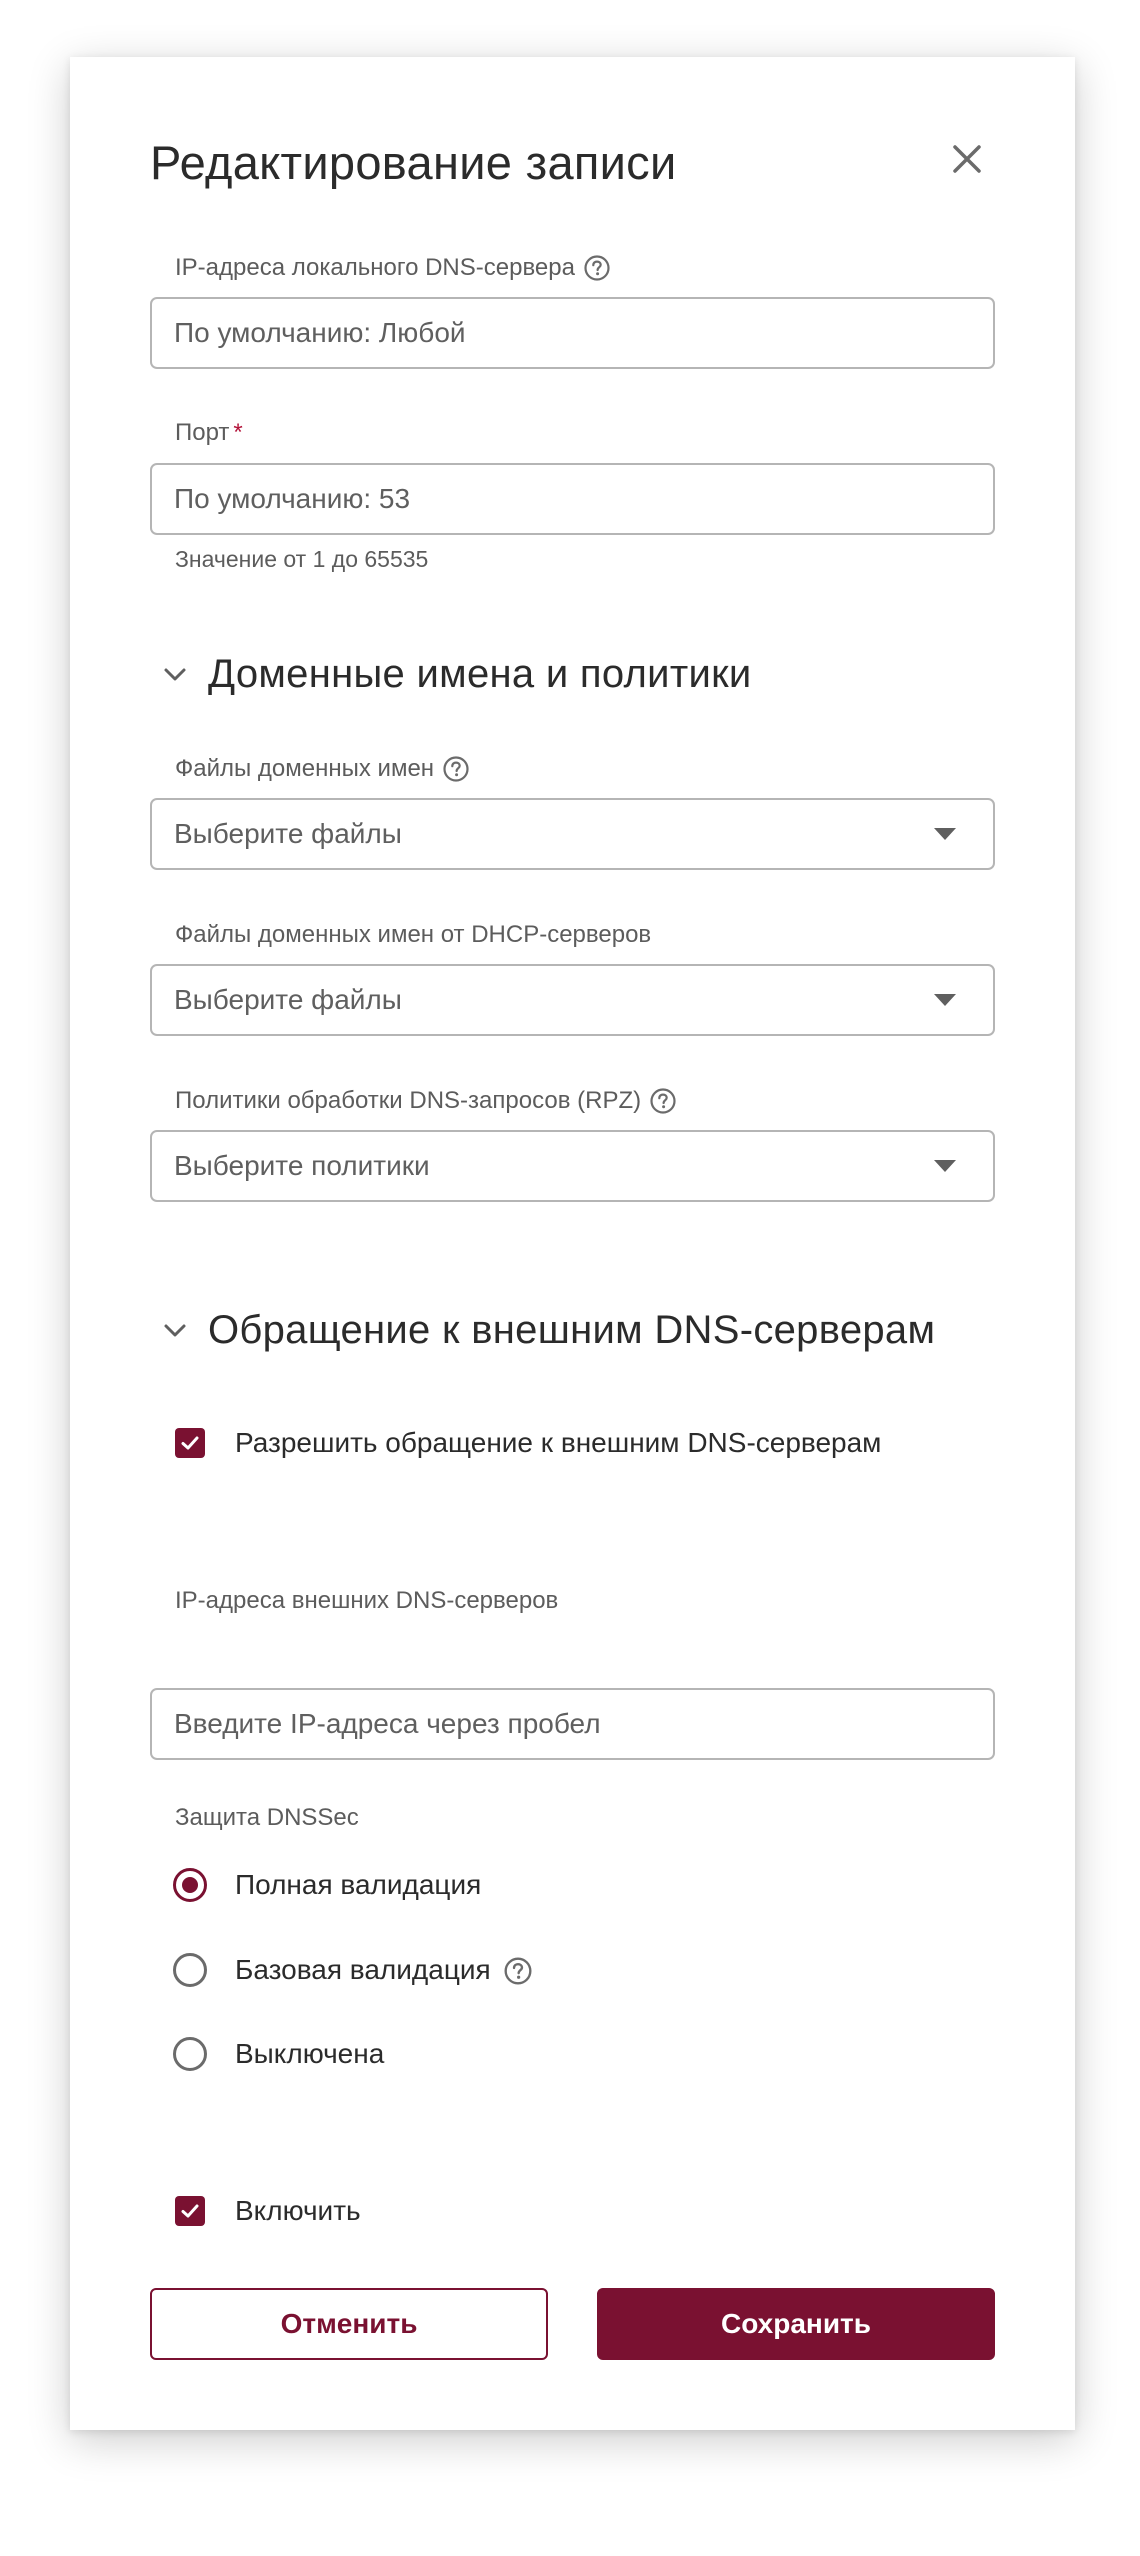 The width and height of the screenshot is (1140, 2556). What do you see at coordinates (413, 162) in the screenshot?
I see `dialog-title: Редактирование записи` at bounding box center [413, 162].